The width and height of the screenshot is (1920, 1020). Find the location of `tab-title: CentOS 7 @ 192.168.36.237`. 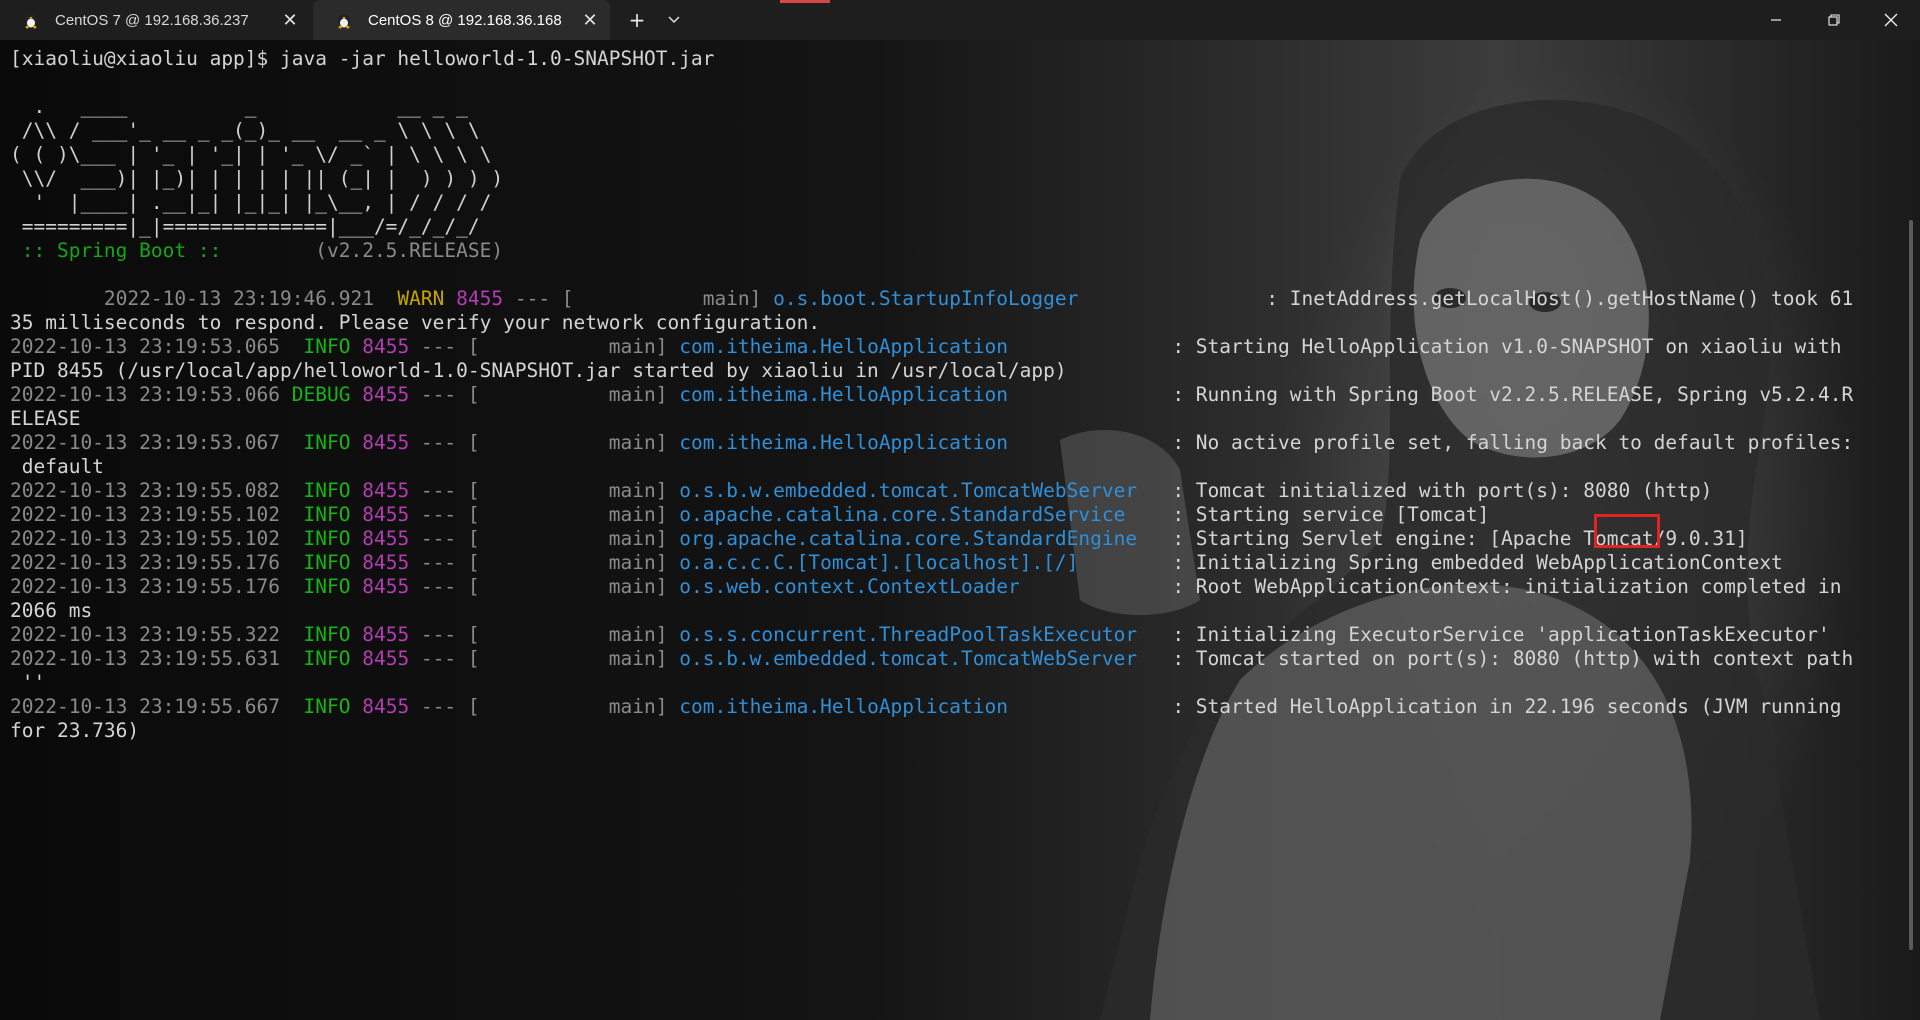

tab-title: CentOS 7 @ 192.168.36.237 is located at coordinates (152, 20).